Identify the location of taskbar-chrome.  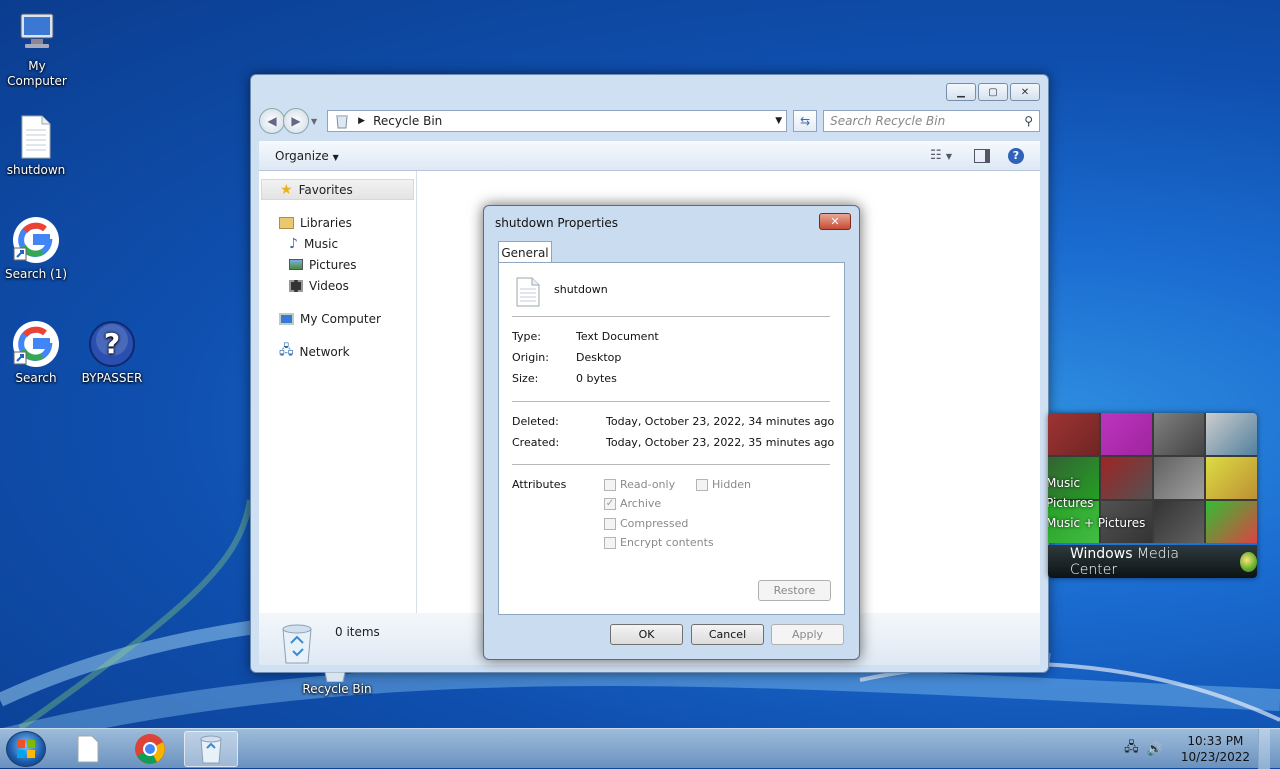
(150, 749).